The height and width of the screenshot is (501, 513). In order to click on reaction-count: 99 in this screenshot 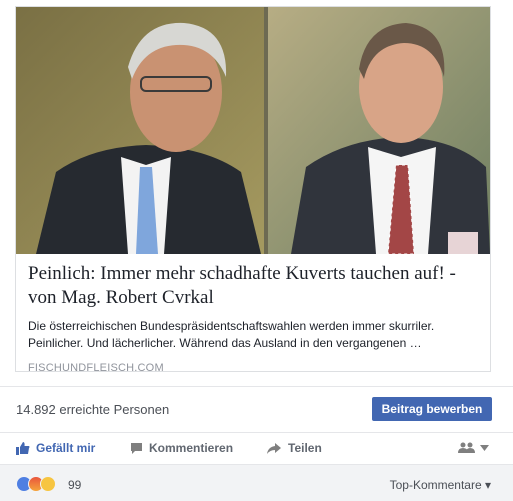, I will do `click(74, 485)`.